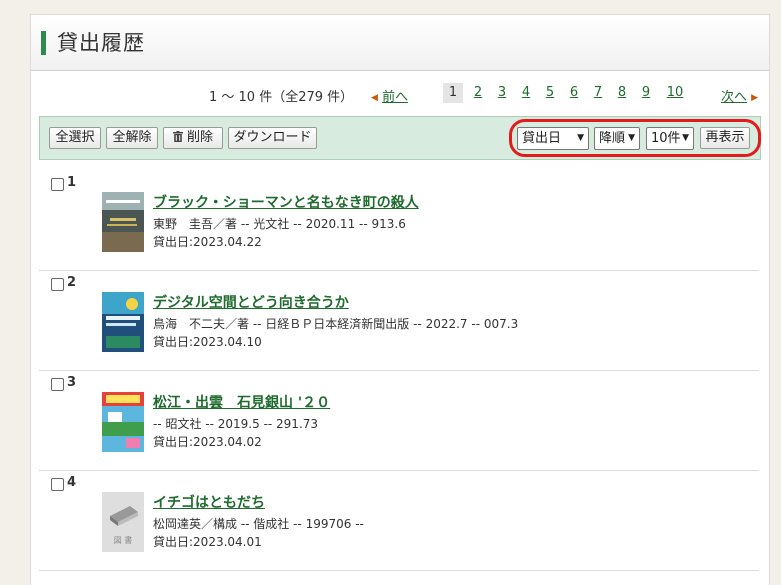  I want to click on book-cover-3-icon, so click(123, 422).